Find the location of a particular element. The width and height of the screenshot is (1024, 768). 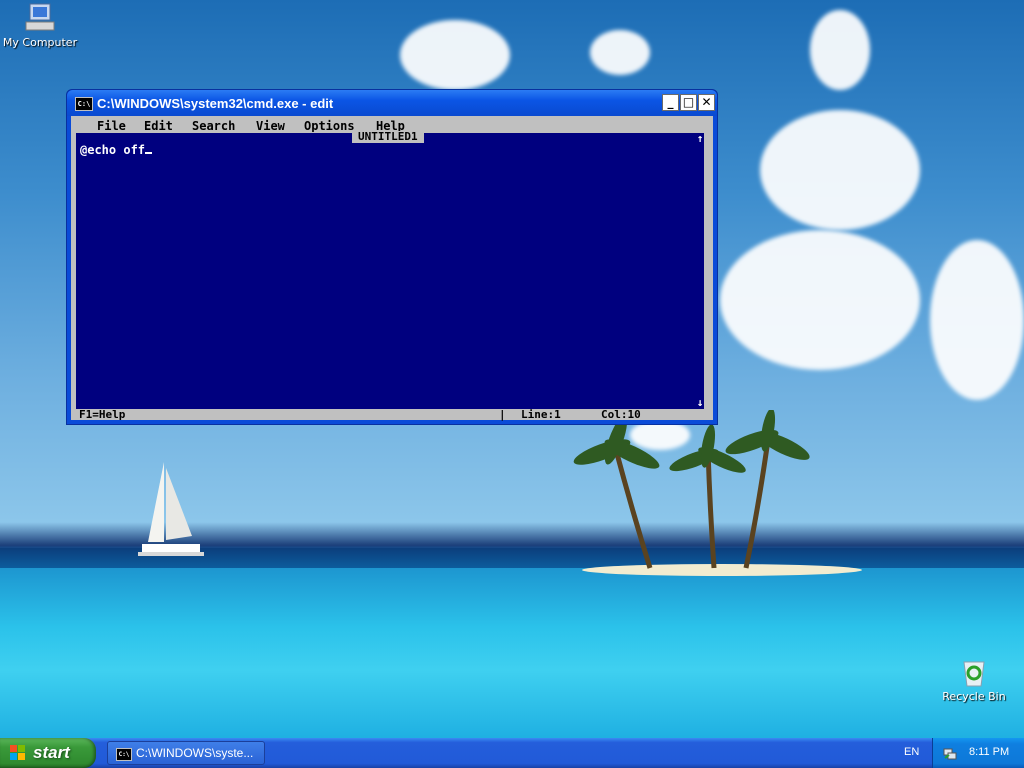

recycle-bin-graphic-icon is located at coordinates (974, 674).